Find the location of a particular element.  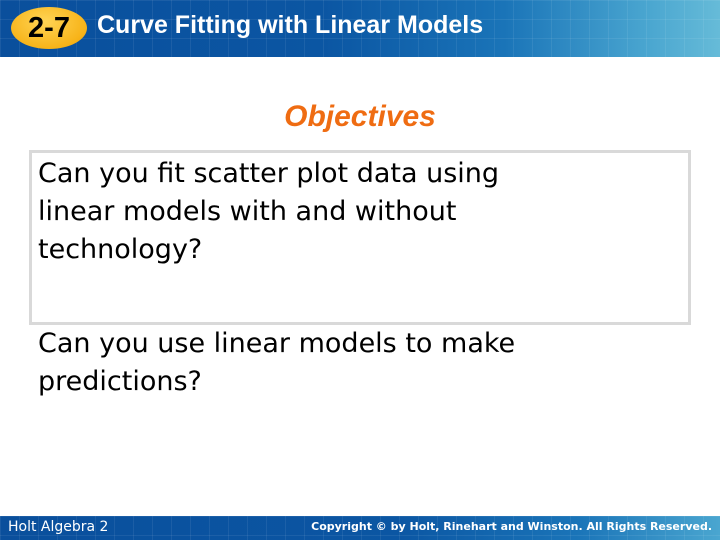

lesson-number: 2-7 is located at coordinates (49, 27).